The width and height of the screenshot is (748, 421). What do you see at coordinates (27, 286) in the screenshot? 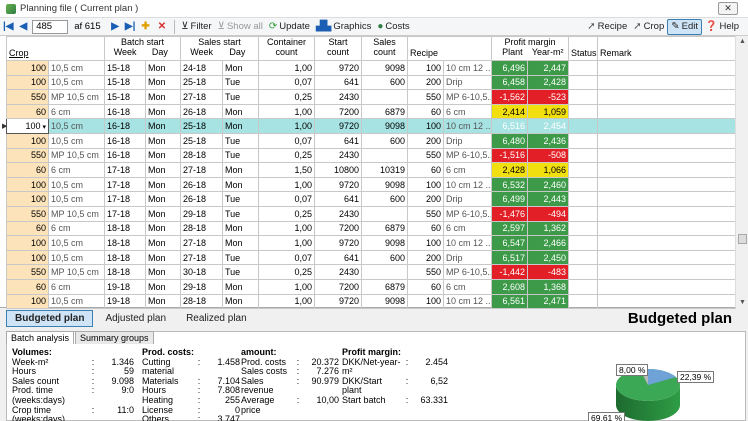
I see `crop-cell: 60` at bounding box center [27, 286].